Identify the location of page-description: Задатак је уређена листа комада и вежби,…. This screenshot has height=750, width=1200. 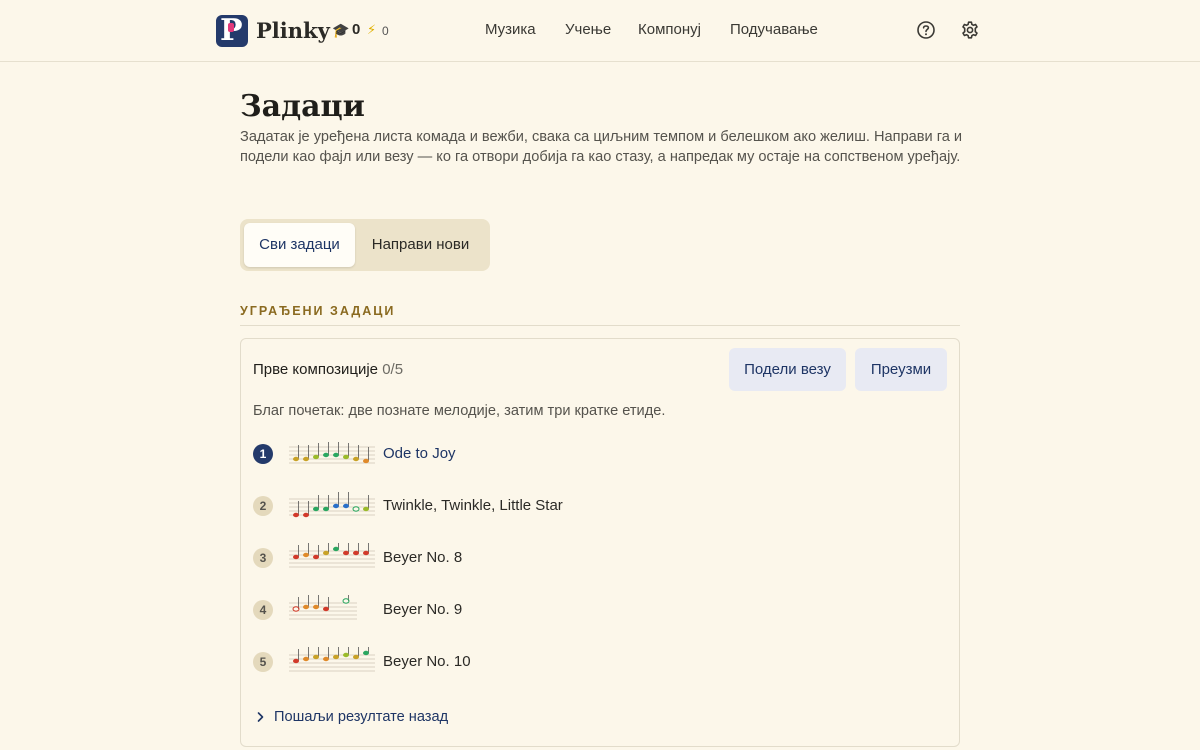
(601, 147).